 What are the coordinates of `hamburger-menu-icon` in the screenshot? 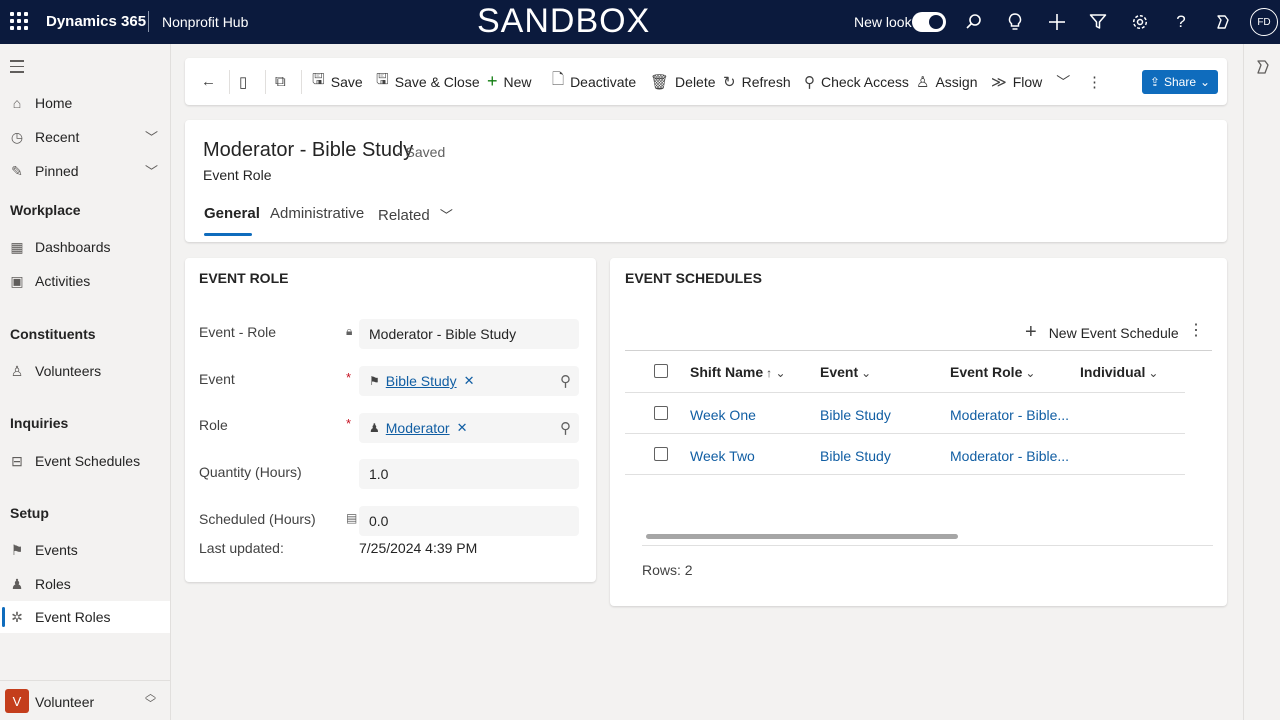 It's located at (17, 68).